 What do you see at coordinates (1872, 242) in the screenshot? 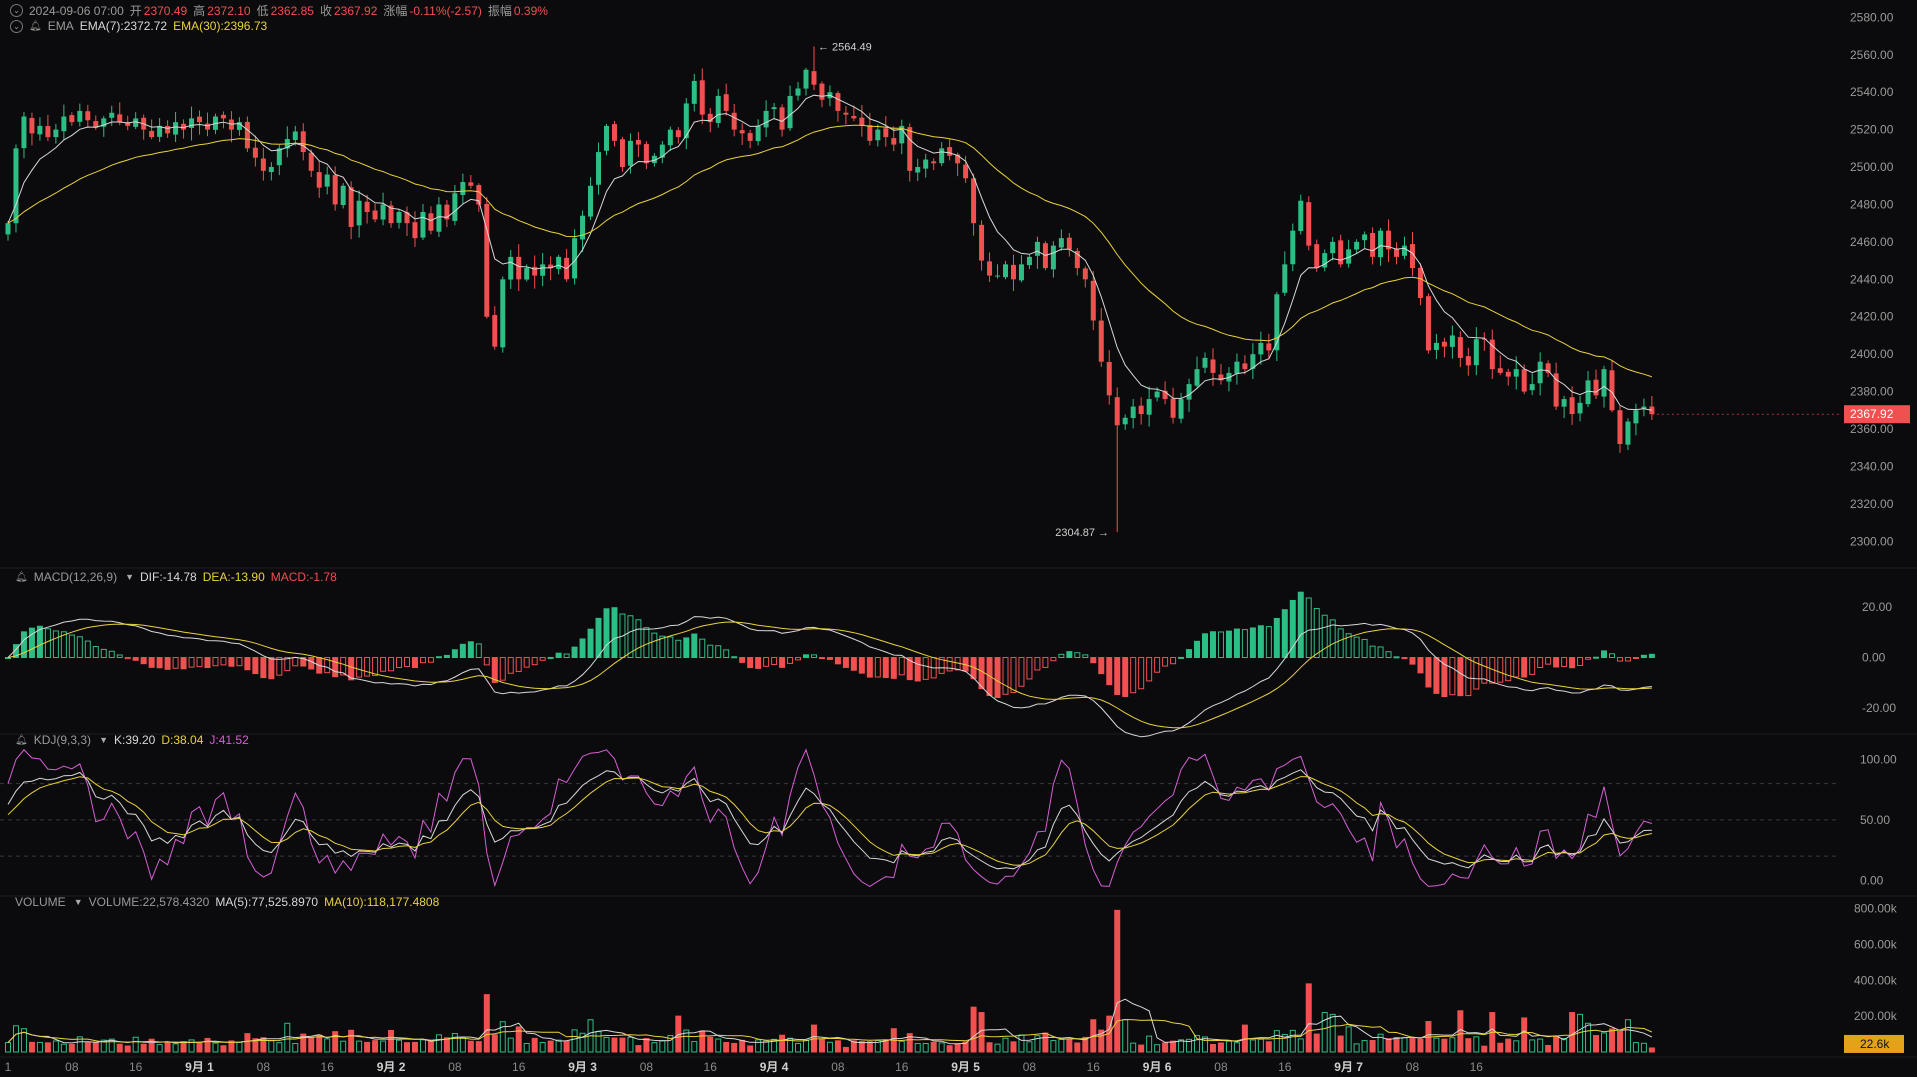
I see `price-axis-tick: 2460.00` at bounding box center [1872, 242].